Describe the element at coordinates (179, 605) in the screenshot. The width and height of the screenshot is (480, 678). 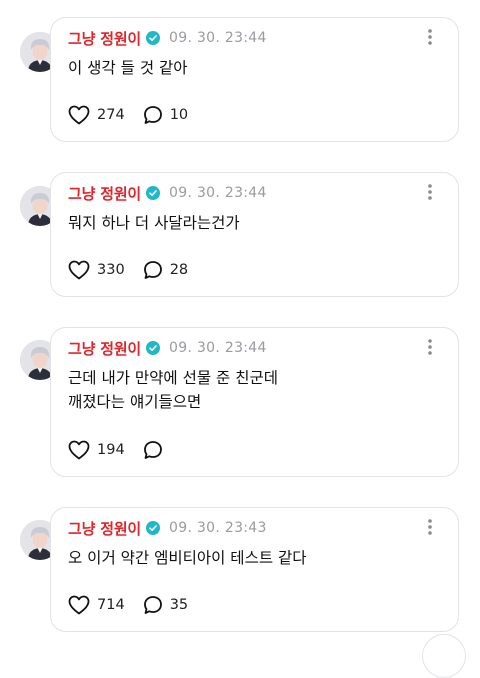
I see `comment-count: 35` at that location.